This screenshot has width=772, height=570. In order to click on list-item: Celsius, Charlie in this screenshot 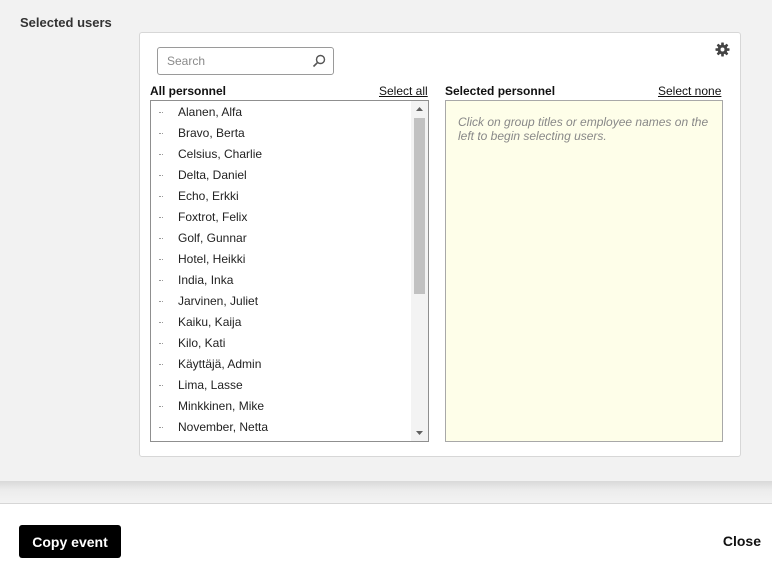, I will do `click(280, 154)`.